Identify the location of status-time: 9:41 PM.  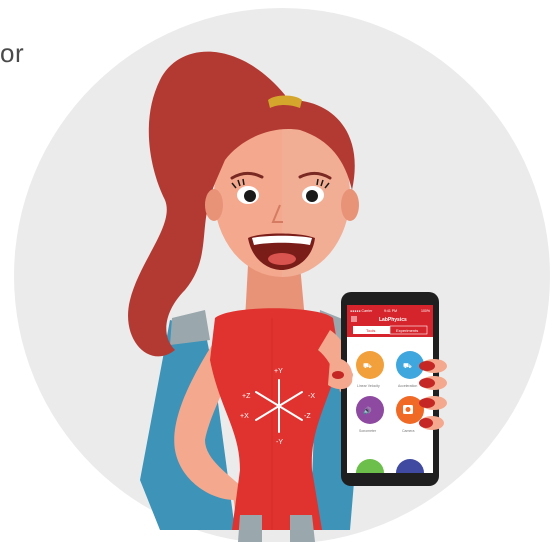
(390, 311).